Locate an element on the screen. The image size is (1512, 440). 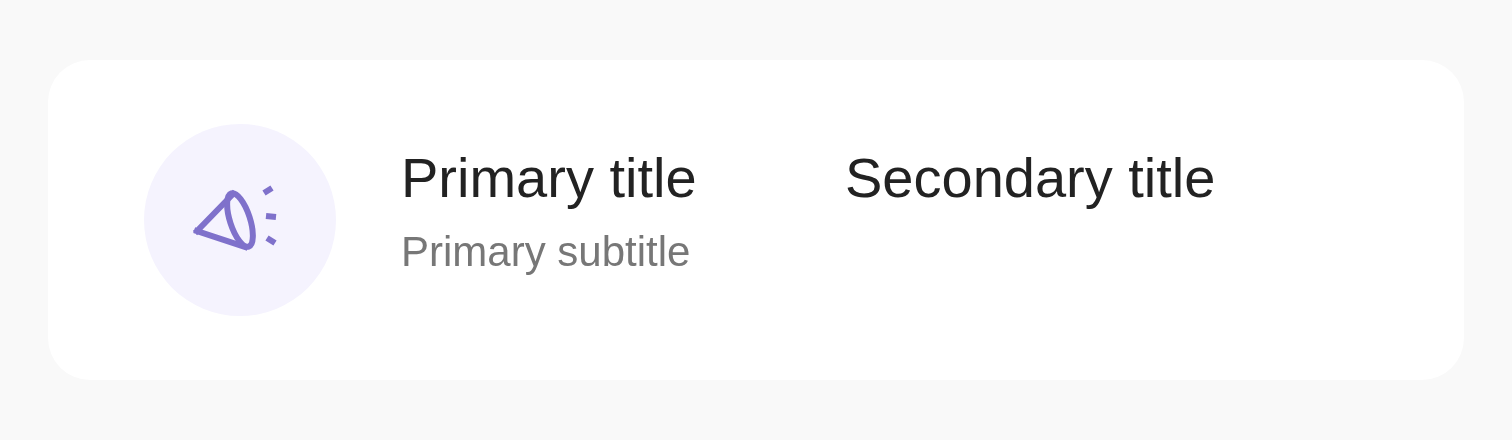
secondary-title: Secondary title is located at coordinates (1030, 178).